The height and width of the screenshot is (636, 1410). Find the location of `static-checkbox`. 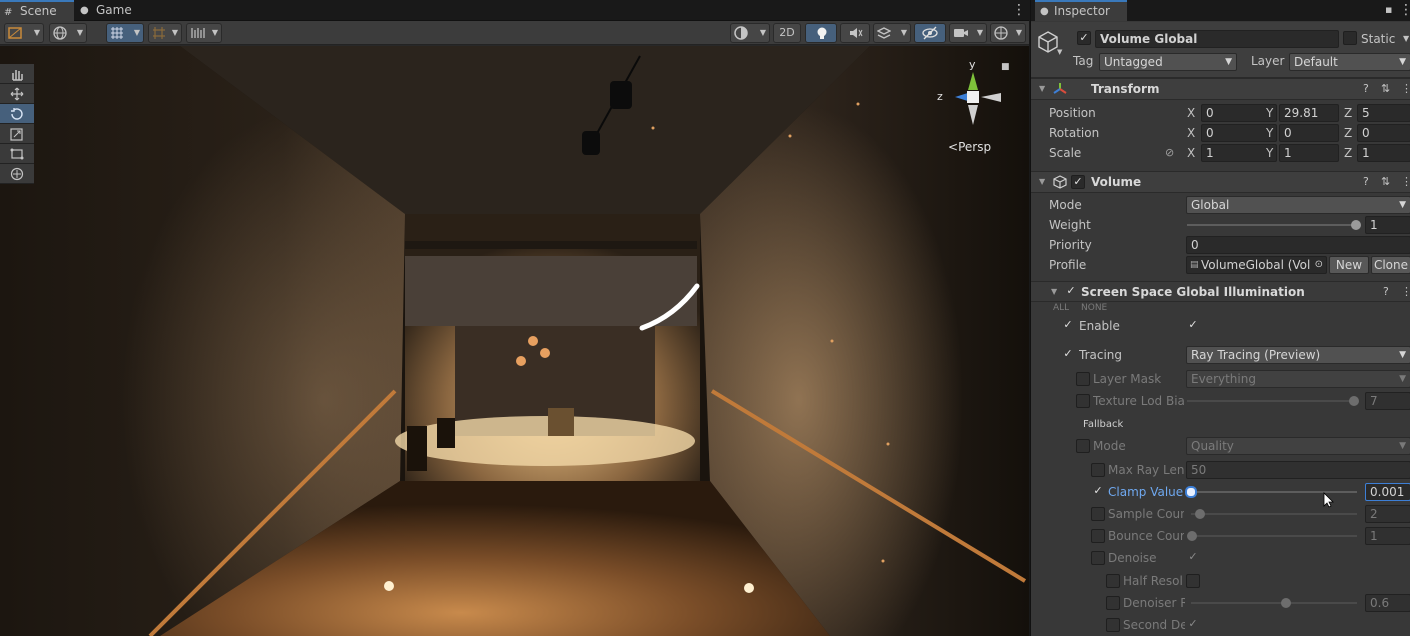

static-checkbox is located at coordinates (1350, 38).